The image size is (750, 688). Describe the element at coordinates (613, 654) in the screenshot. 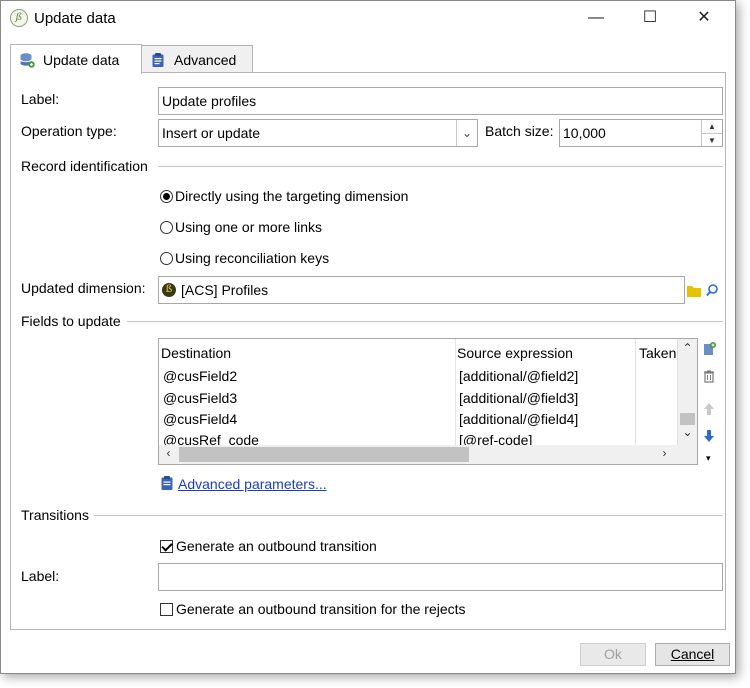

I see `ok-button: Ok` at that location.